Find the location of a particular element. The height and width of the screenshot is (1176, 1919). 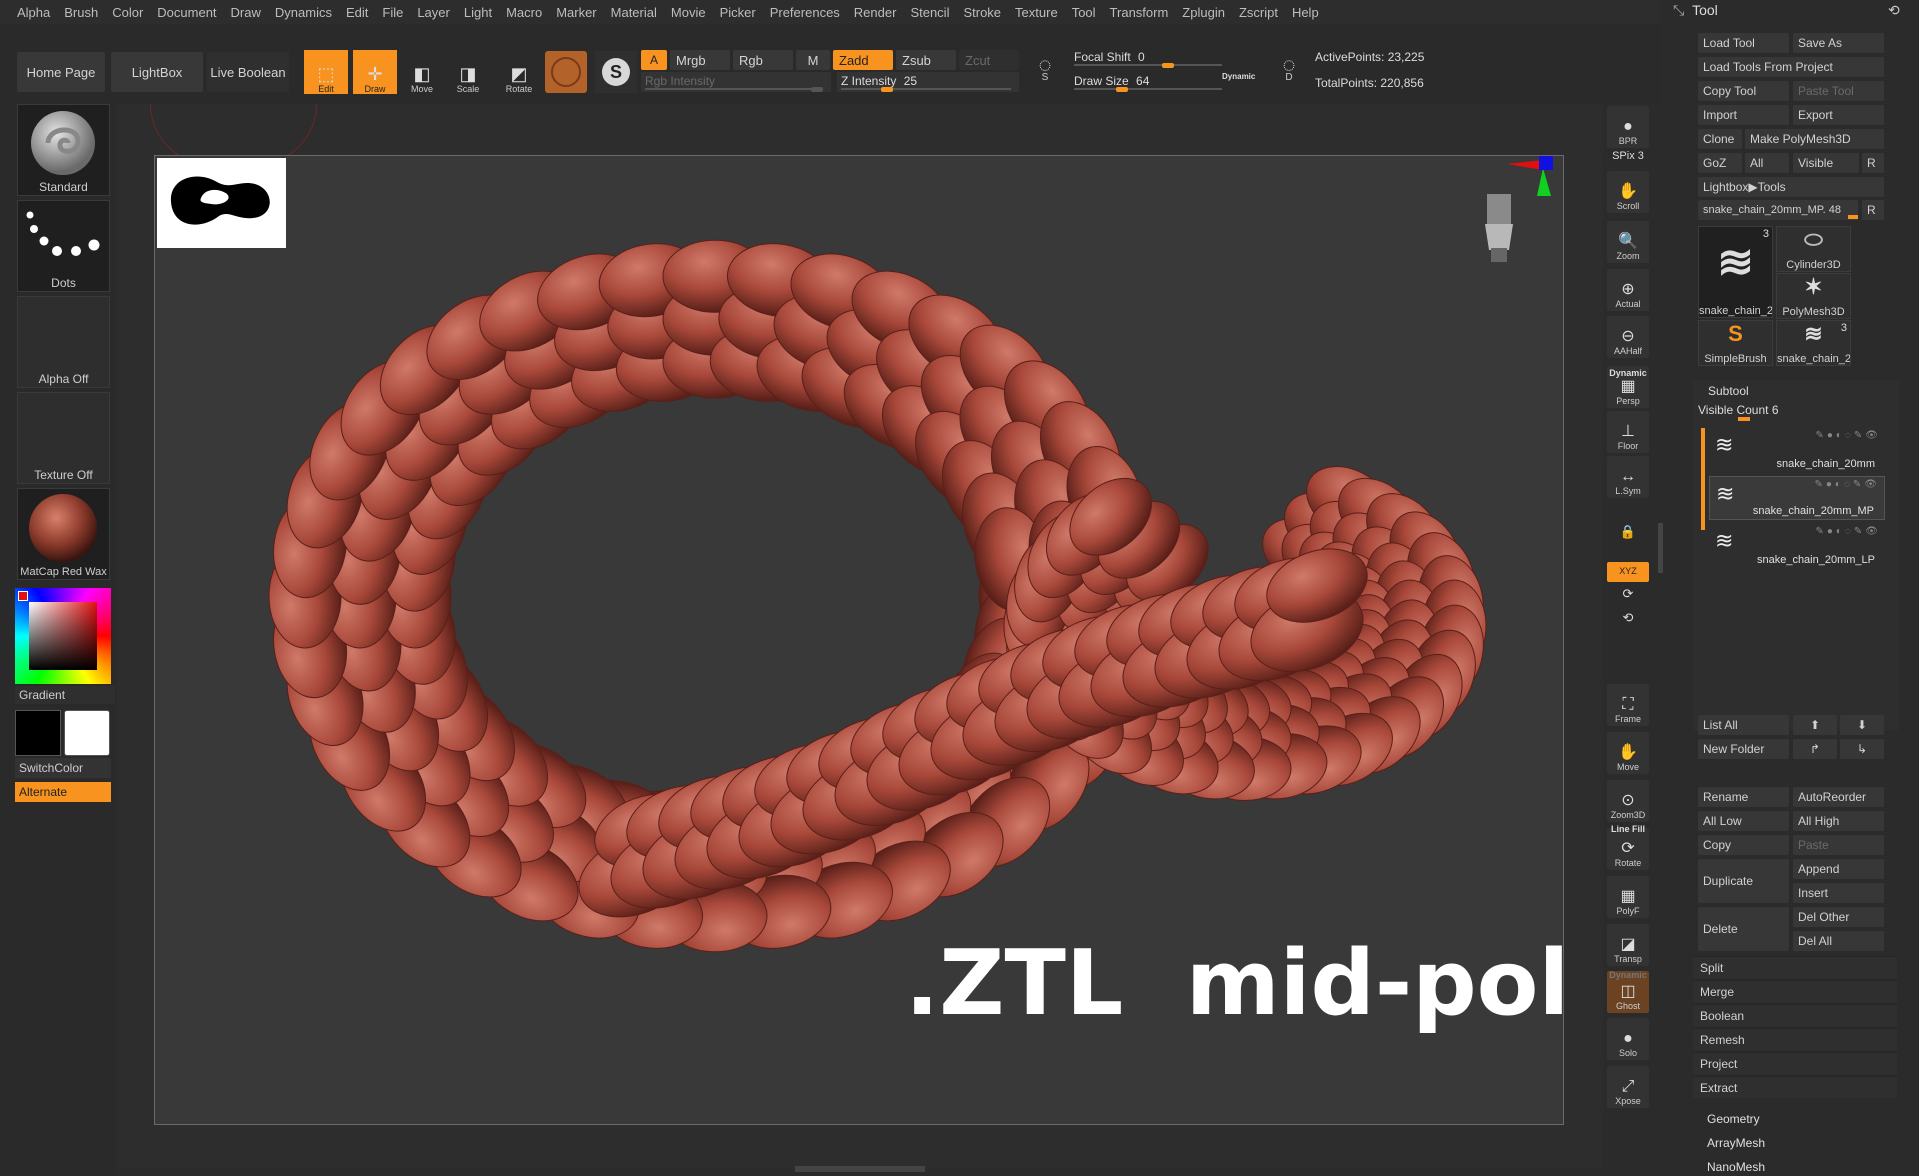

make-polymesh3d-button: Make PolyMesh3D is located at coordinates (1814, 139).